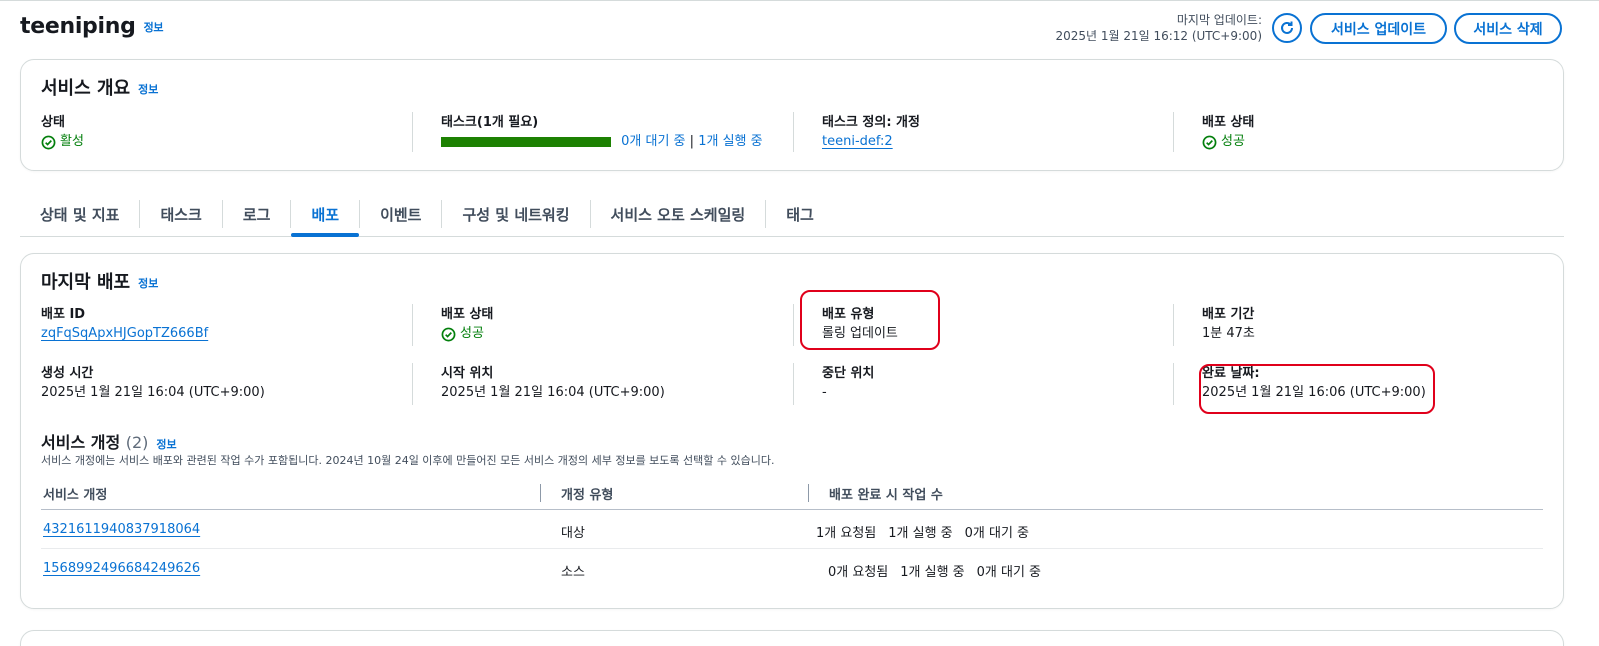 This screenshot has width=1599, height=646. What do you see at coordinates (573, 533) in the screenshot?
I see `revision-type: 대상` at bounding box center [573, 533].